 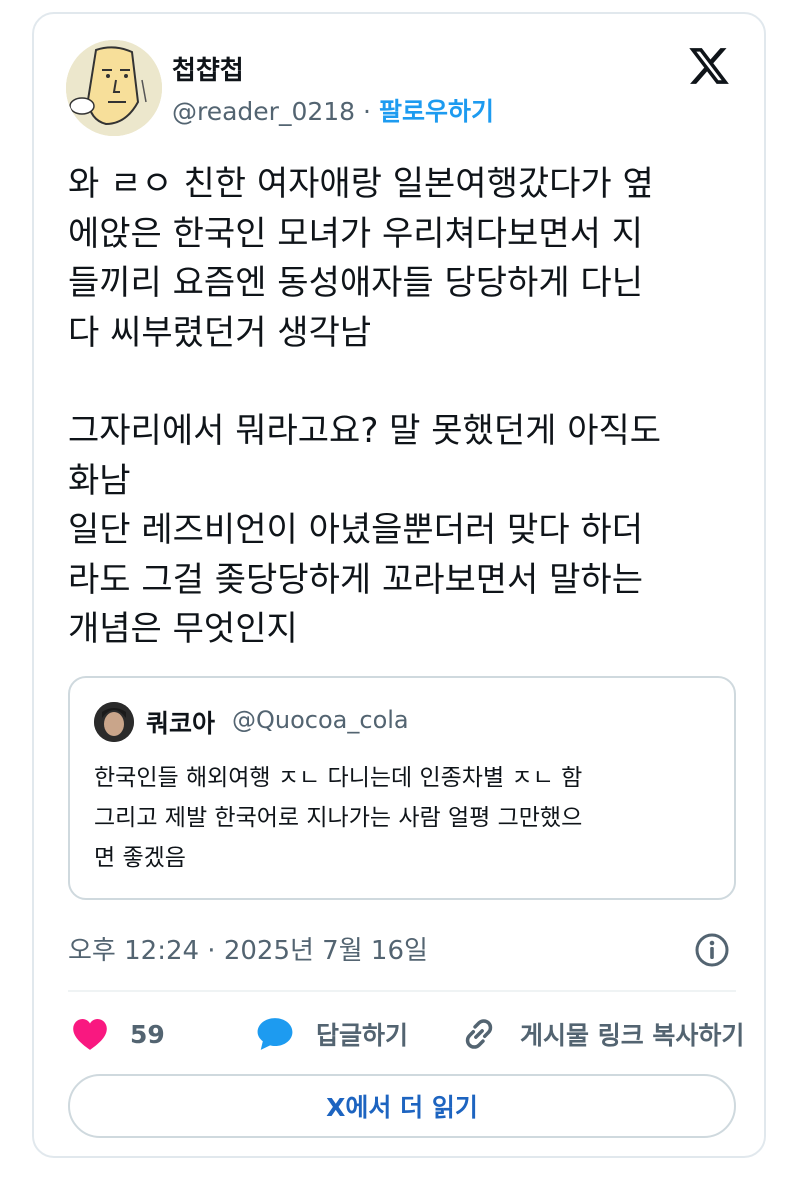 What do you see at coordinates (402, 991) in the screenshot?
I see `divider` at bounding box center [402, 991].